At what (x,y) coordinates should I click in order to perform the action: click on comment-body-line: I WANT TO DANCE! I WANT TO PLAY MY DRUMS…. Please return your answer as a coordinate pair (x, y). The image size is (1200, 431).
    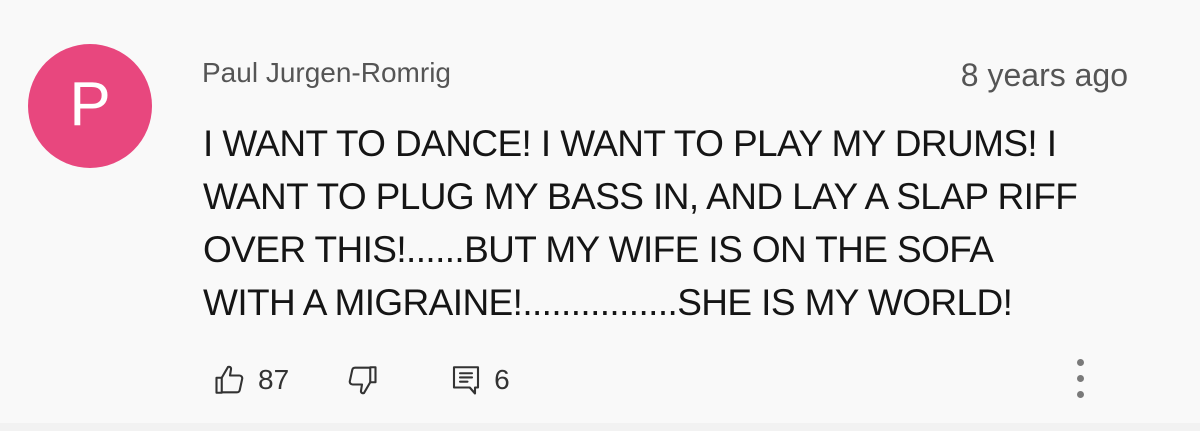
    Looking at the image, I should click on (630, 143).